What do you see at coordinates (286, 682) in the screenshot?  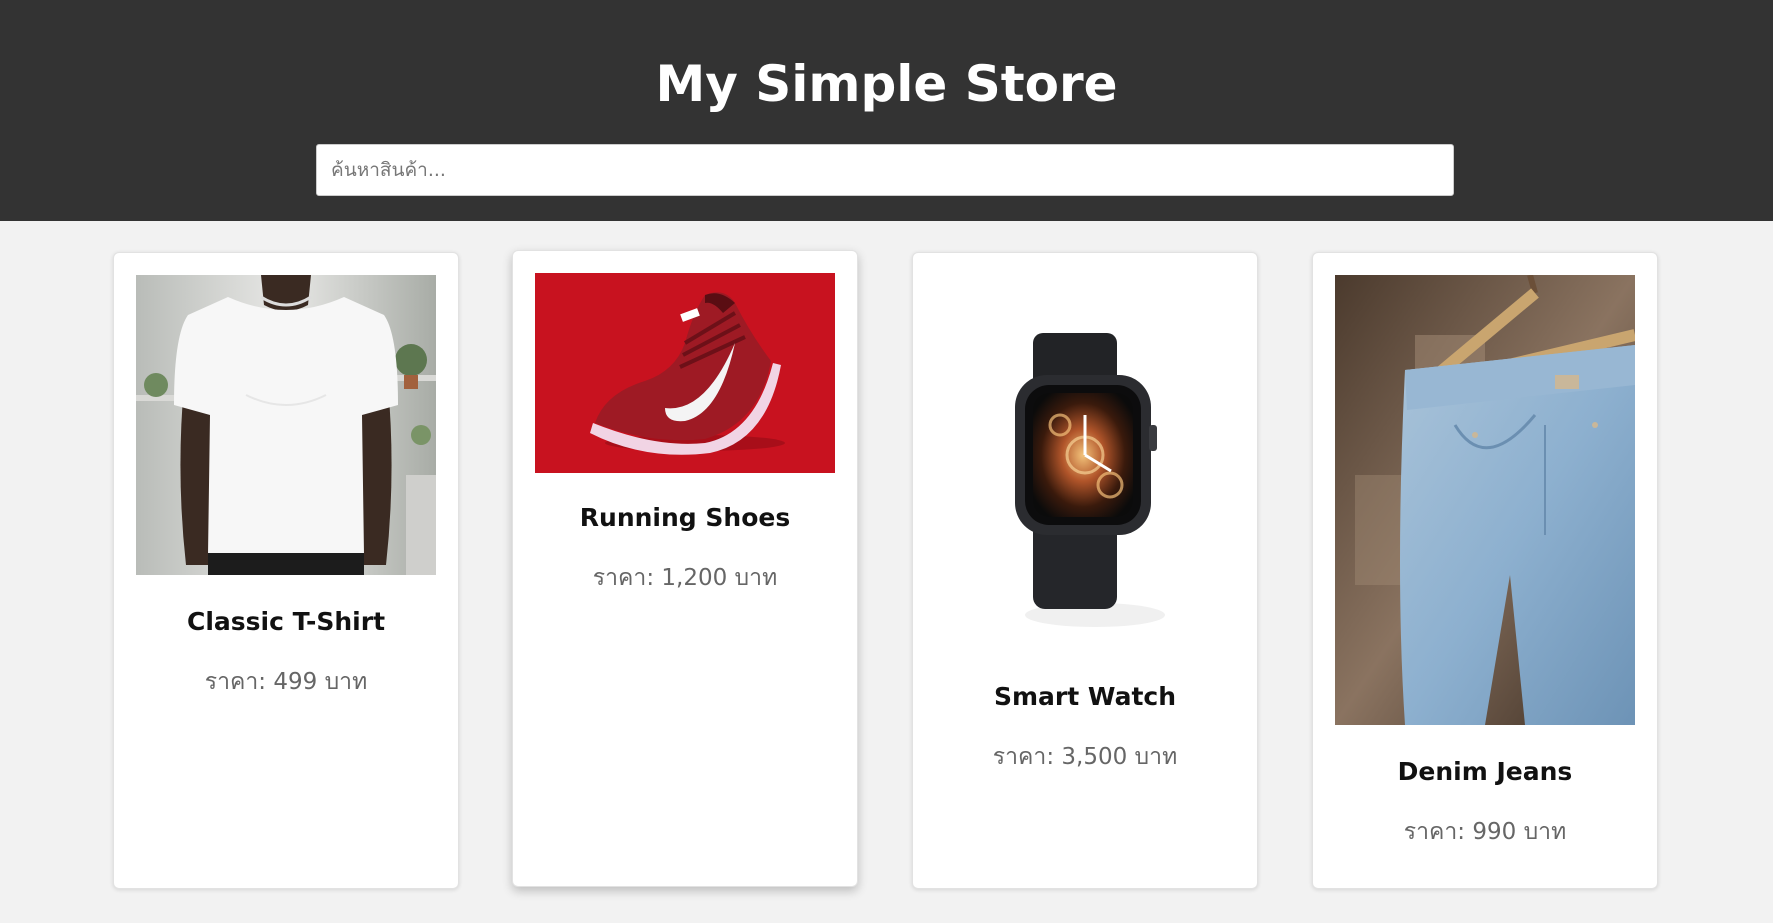 I see `product-price: ราคา: 499 บาท` at bounding box center [286, 682].